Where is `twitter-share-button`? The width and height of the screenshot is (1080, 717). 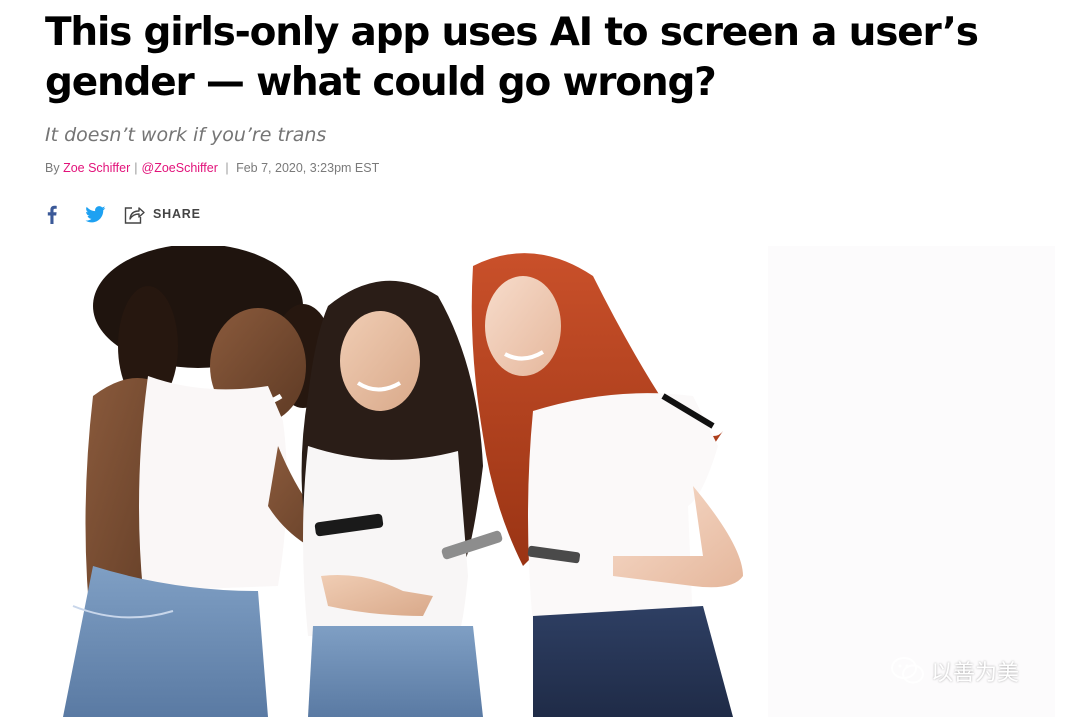
twitter-share-button is located at coordinates (95, 214).